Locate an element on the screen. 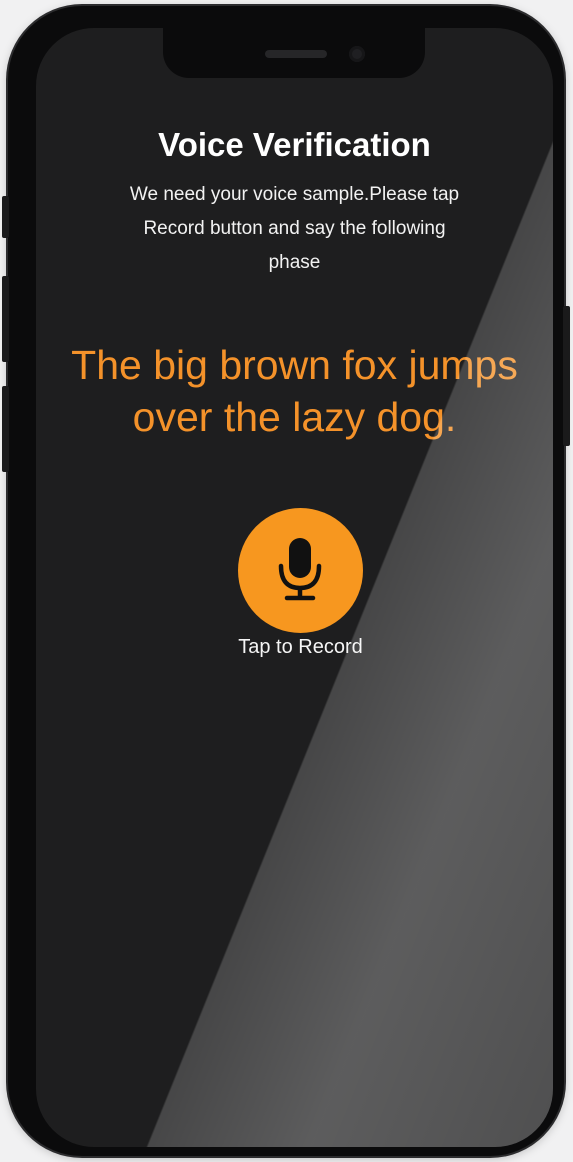  notch is located at coordinates (294, 53).